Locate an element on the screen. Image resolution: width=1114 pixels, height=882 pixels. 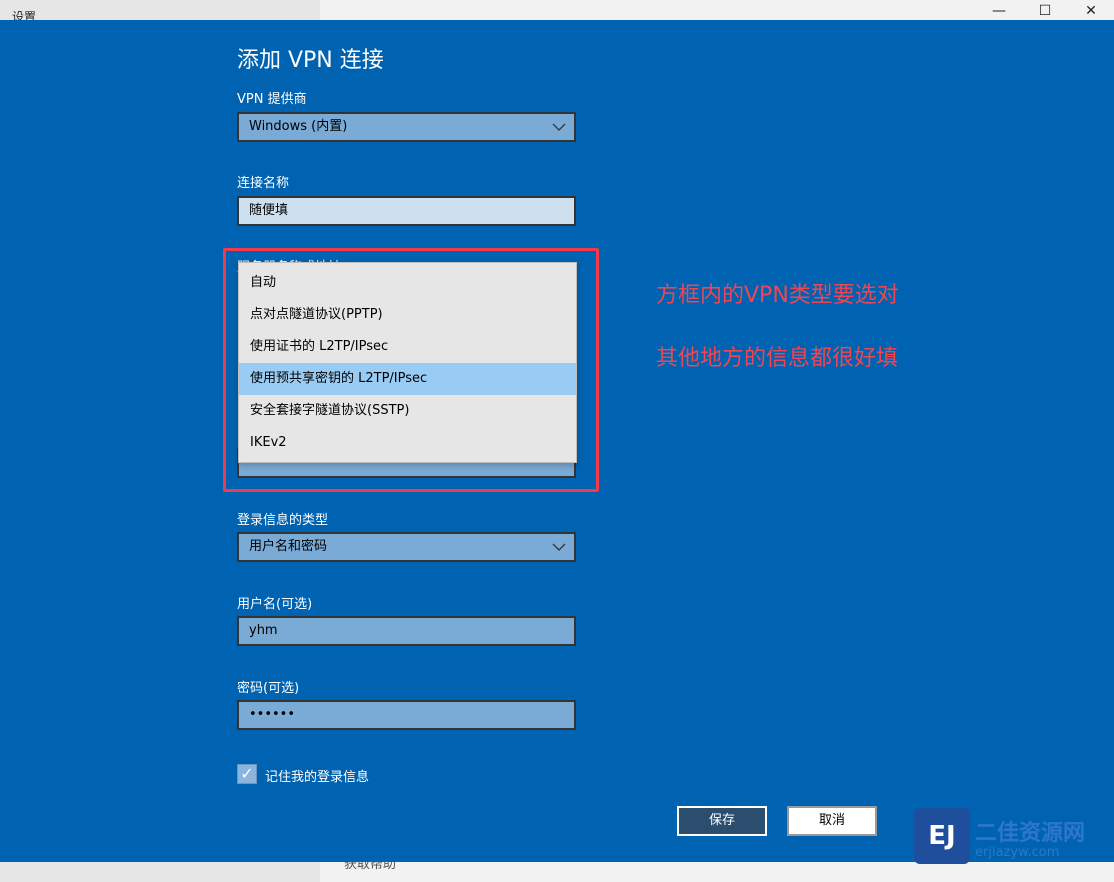
checkmark-icon: ✓ is located at coordinates (247, 773).